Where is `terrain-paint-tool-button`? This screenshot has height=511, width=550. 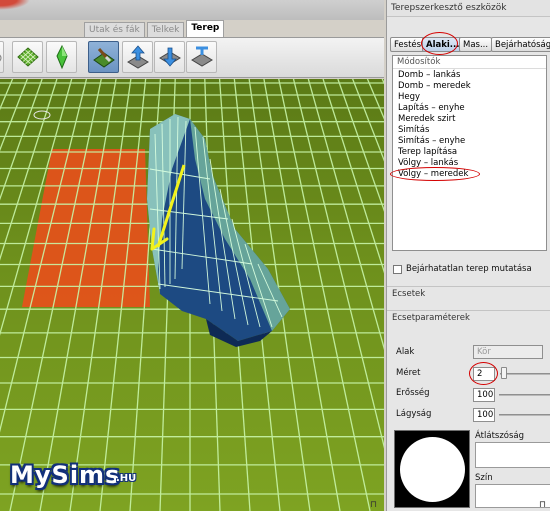
terrain-paint-tool-button is located at coordinates (103, 57).